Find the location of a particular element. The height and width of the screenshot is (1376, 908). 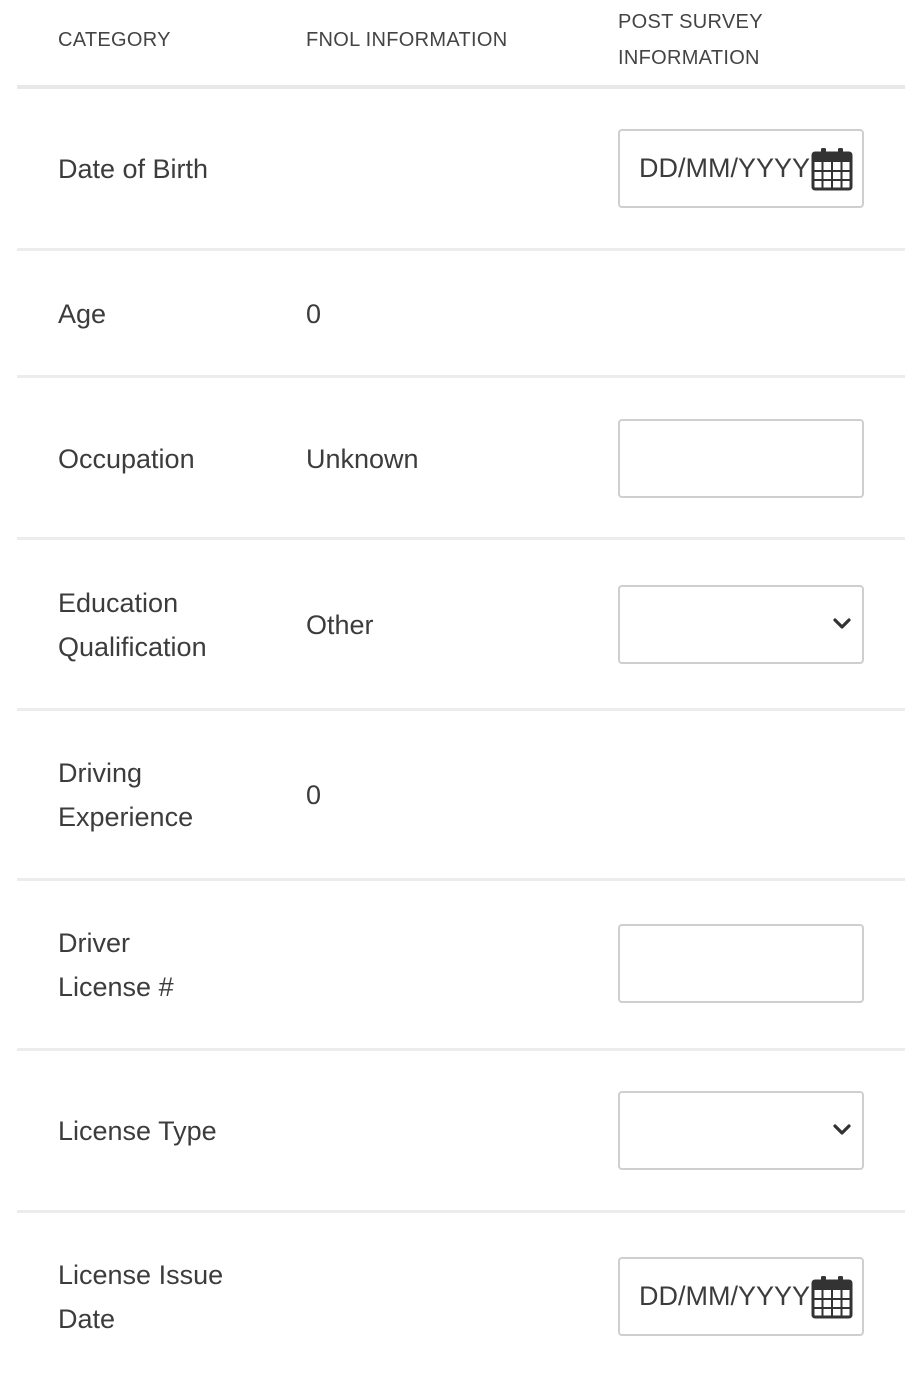

category-label: Occupation is located at coordinates (126, 459).